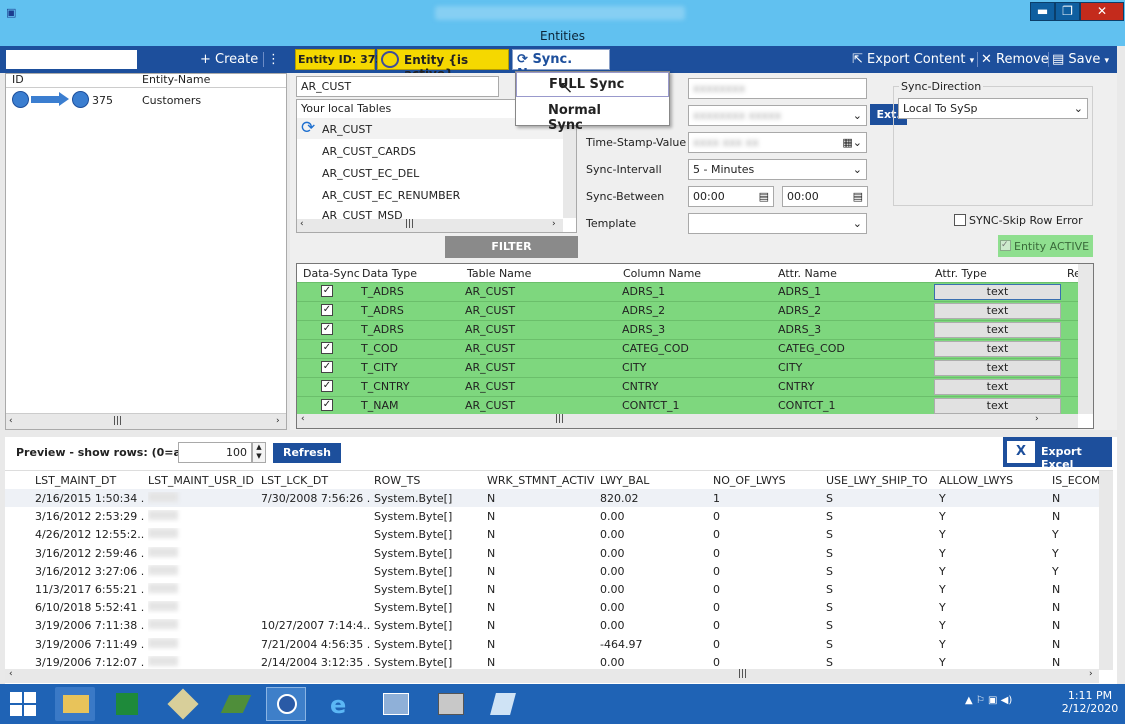  I want to click on preview-cell: 0.00, so click(612, 626).